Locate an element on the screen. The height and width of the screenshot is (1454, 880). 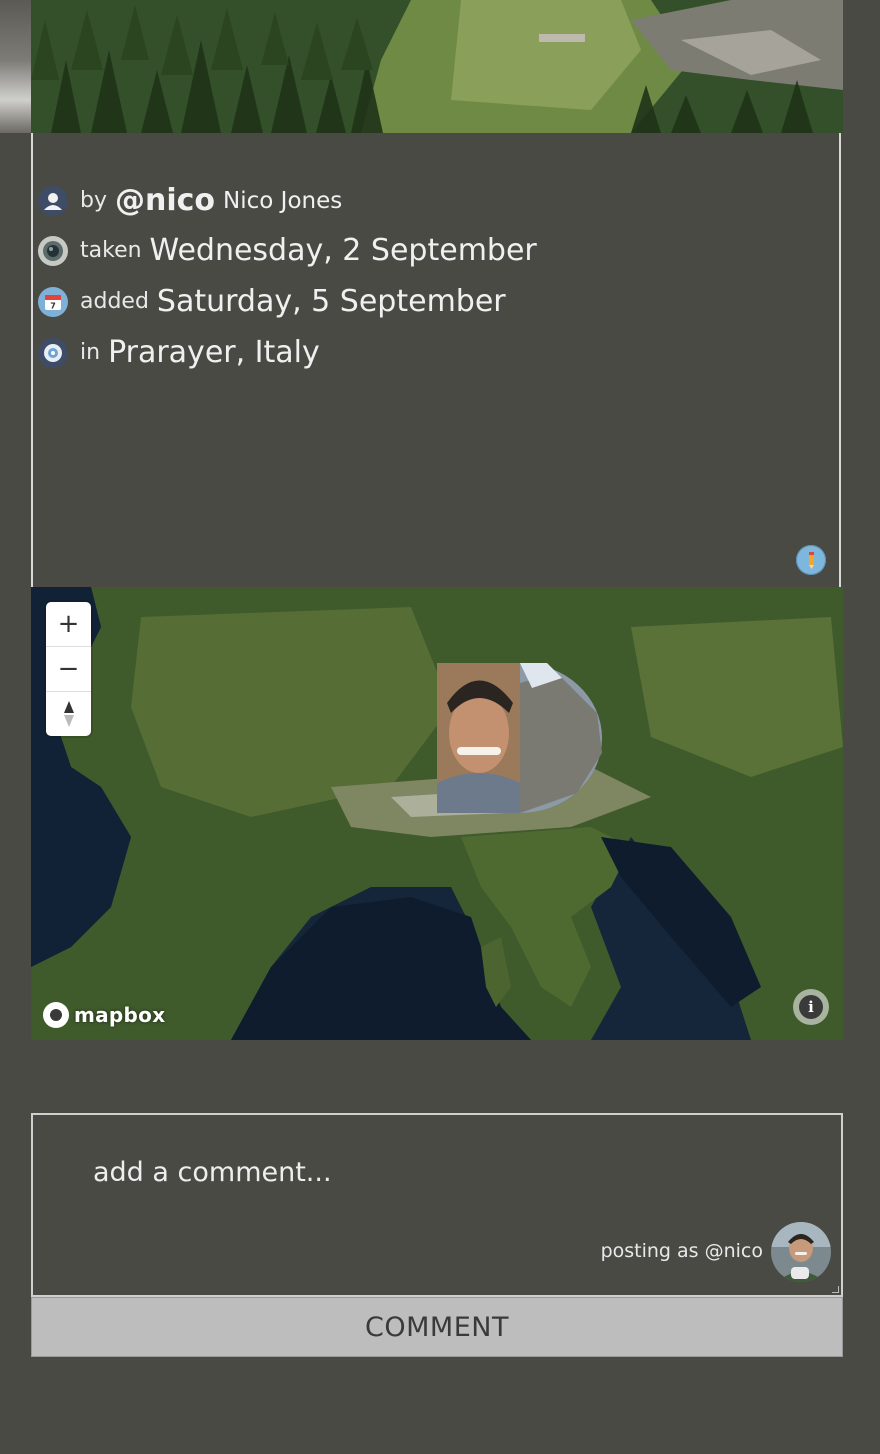
adjacent-photo-edge is located at coordinates (15, 66).